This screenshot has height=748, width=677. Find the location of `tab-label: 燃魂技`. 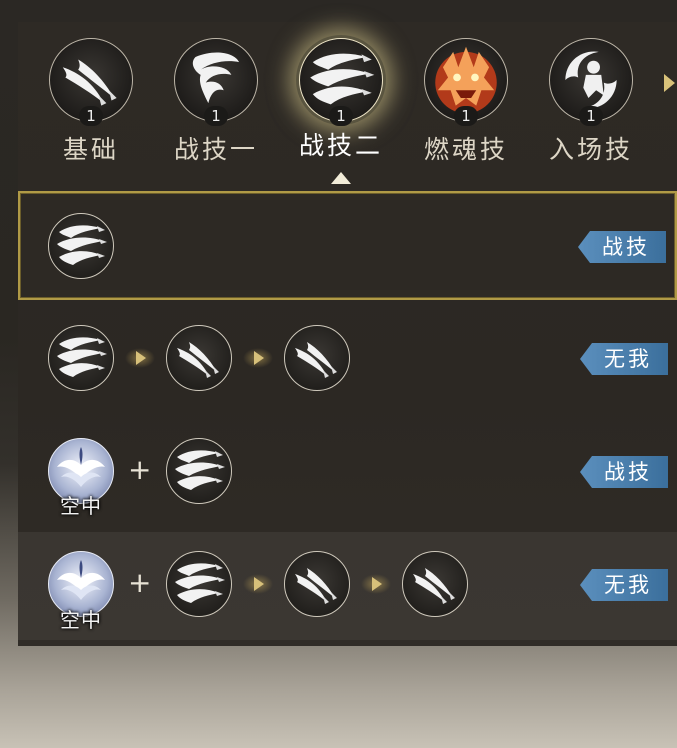

tab-label: 燃魂技 is located at coordinates (465, 149).